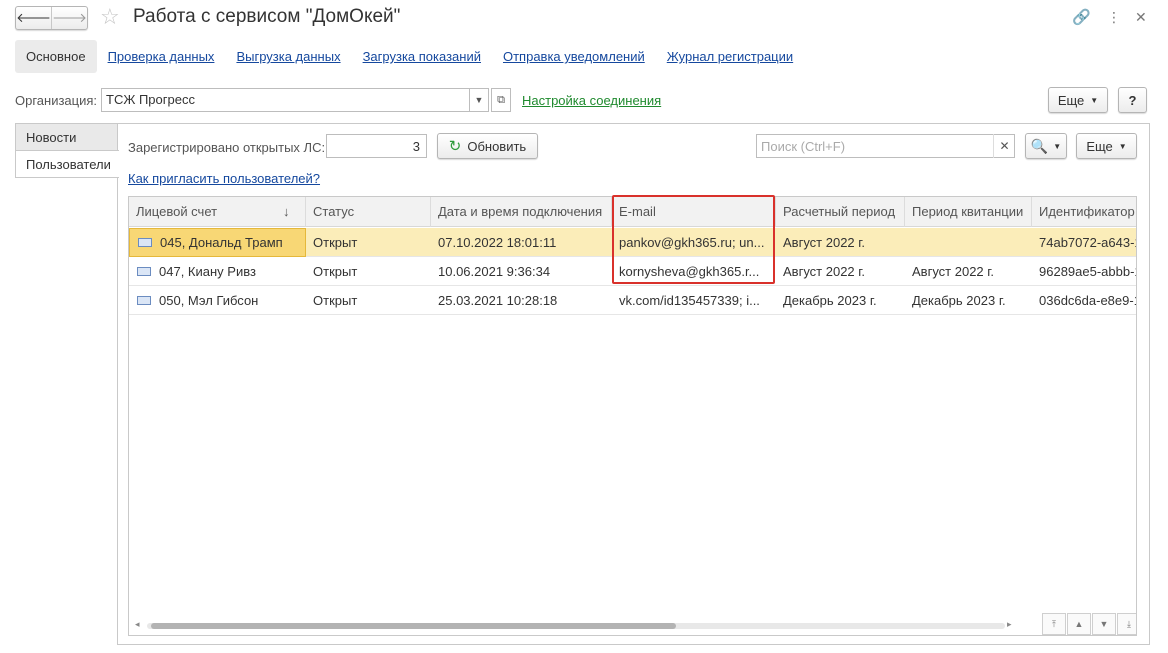 This screenshot has height=653, width=1168. What do you see at coordinates (1054, 624) in the screenshot?
I see `first-row-icon: ⤒` at bounding box center [1054, 624].